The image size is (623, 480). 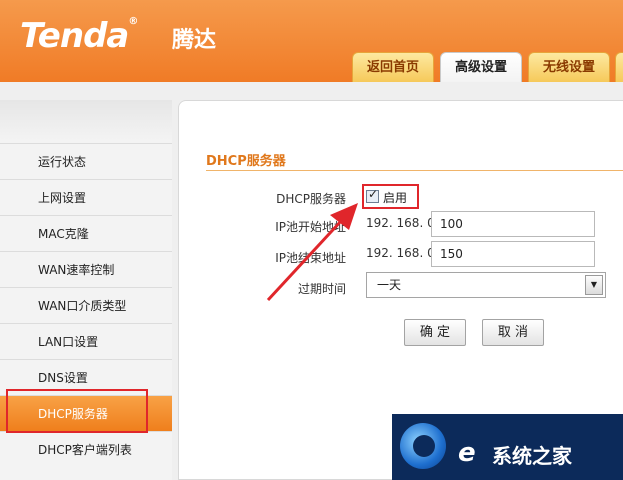 What do you see at coordinates (513, 332) in the screenshot?
I see `cancel-button: 取 消` at bounding box center [513, 332].